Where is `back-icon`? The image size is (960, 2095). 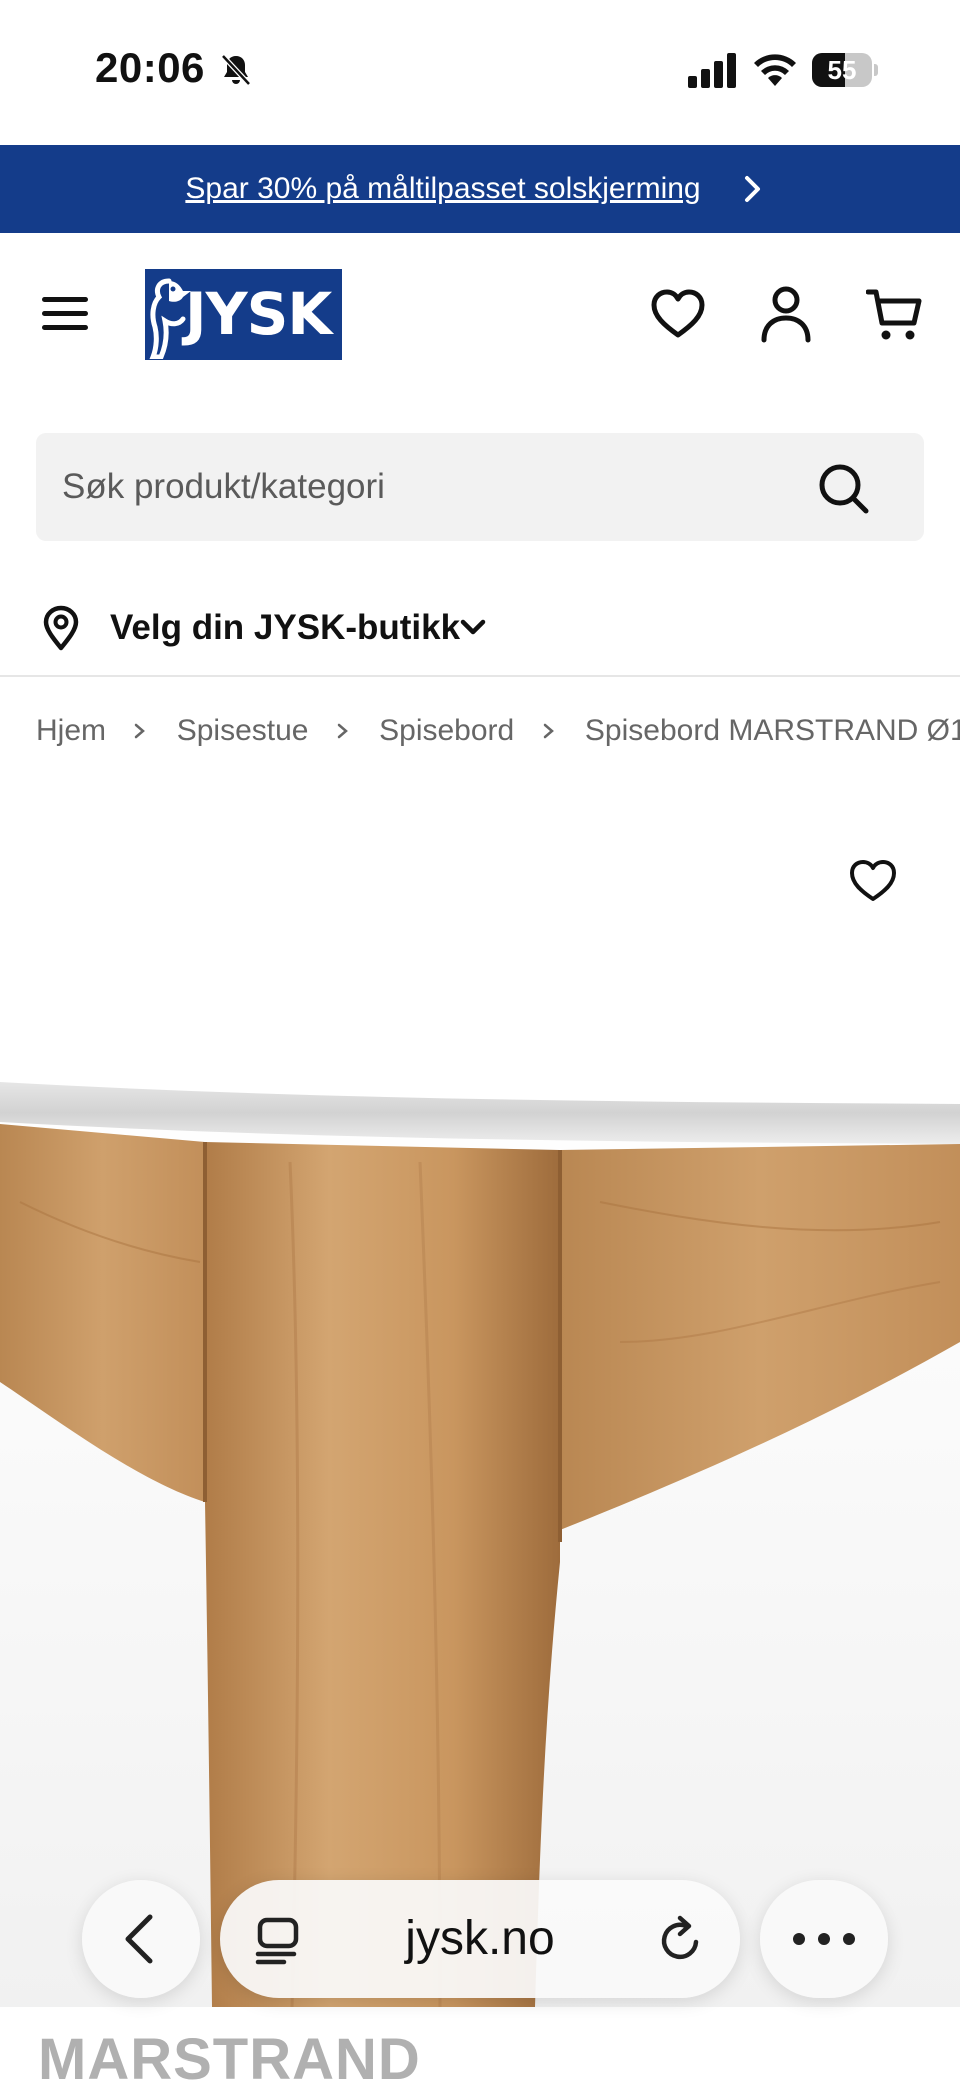 back-icon is located at coordinates (139, 1939).